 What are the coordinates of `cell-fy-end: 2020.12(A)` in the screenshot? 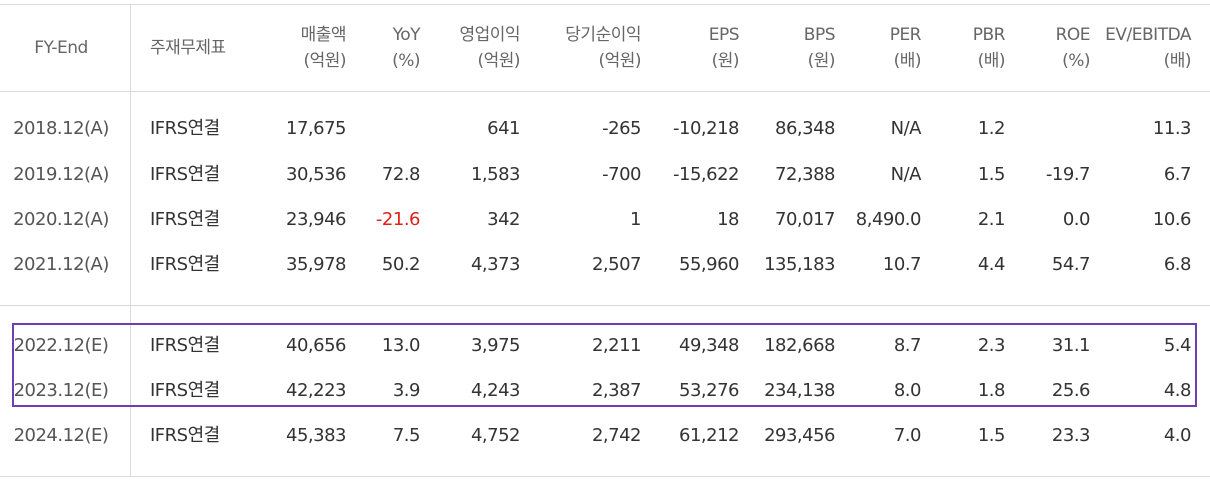 It's located at (61, 219).